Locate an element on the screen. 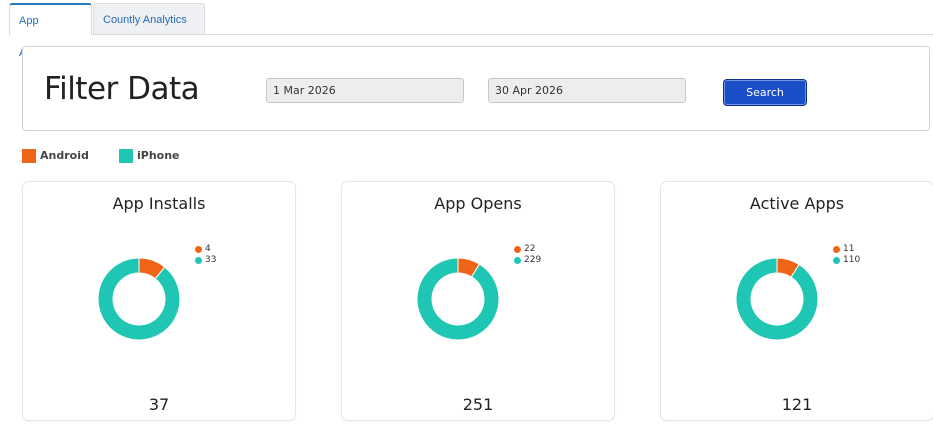 The width and height of the screenshot is (933, 432). mini-legend-android: 4 is located at coordinates (205, 249).